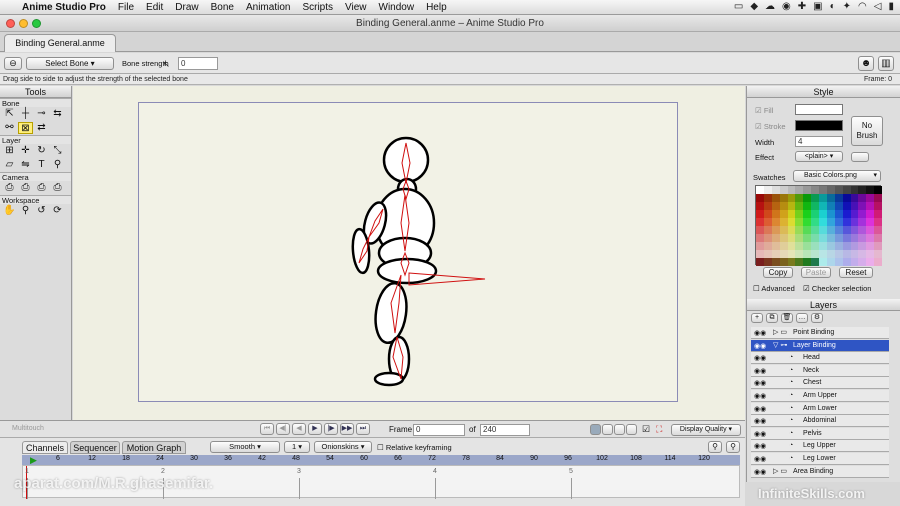 The image size is (900, 506). Describe the element at coordinates (820, 333) in the screenshot. I see `layer-row: ◉◉ ▷ ▭ Point Binding` at that location.